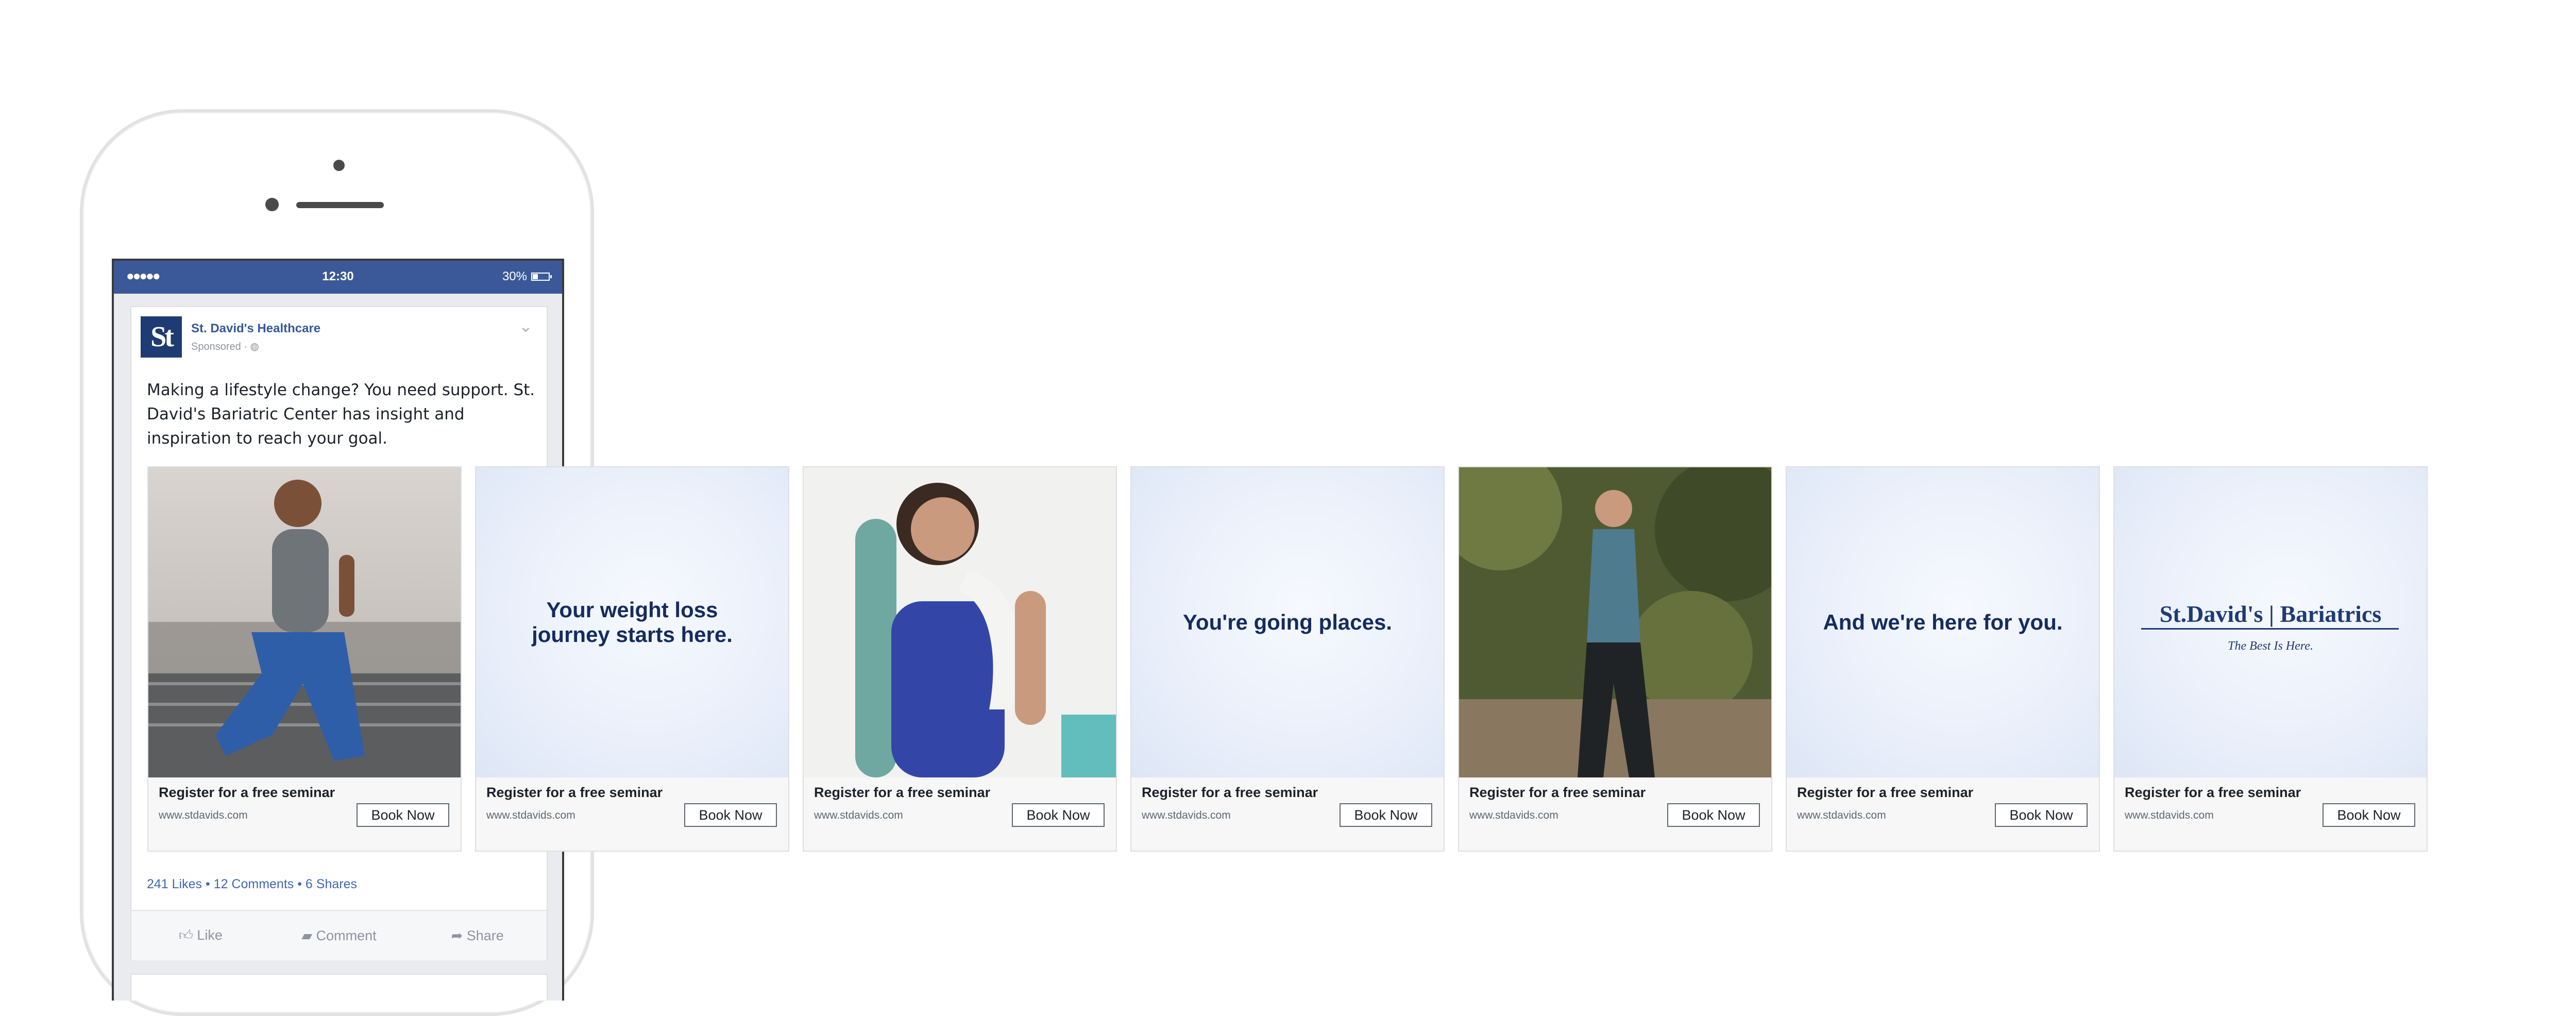 Image resolution: width=2576 pixels, height=1016 pixels. Describe the element at coordinates (272, 204) in the screenshot. I see `proximity-sensor` at that location.